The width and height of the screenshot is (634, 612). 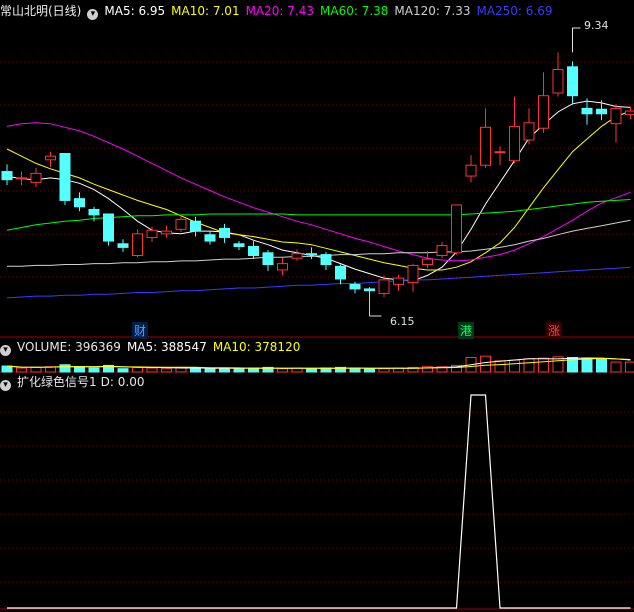 I want to click on stock-name: 常山北明(日线), so click(x=41, y=11).